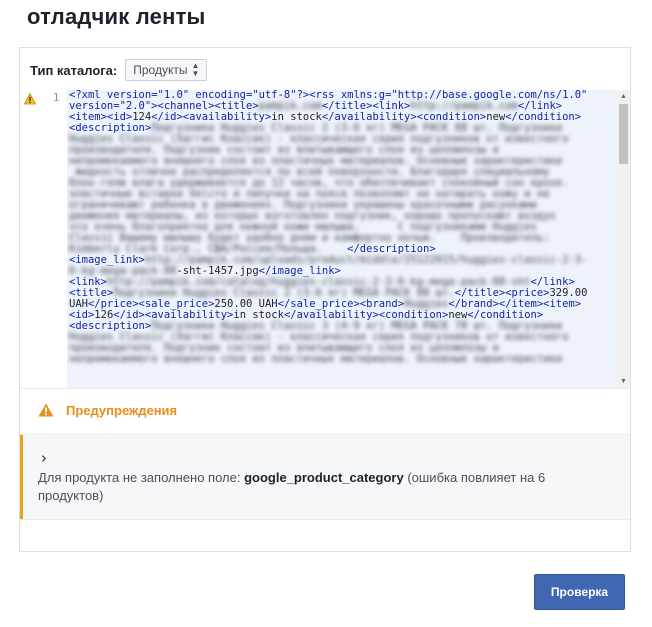 This screenshot has width=652, height=627. Describe the element at coordinates (290, 106) in the screenshot. I see `redacted-text: pampik.com` at that location.